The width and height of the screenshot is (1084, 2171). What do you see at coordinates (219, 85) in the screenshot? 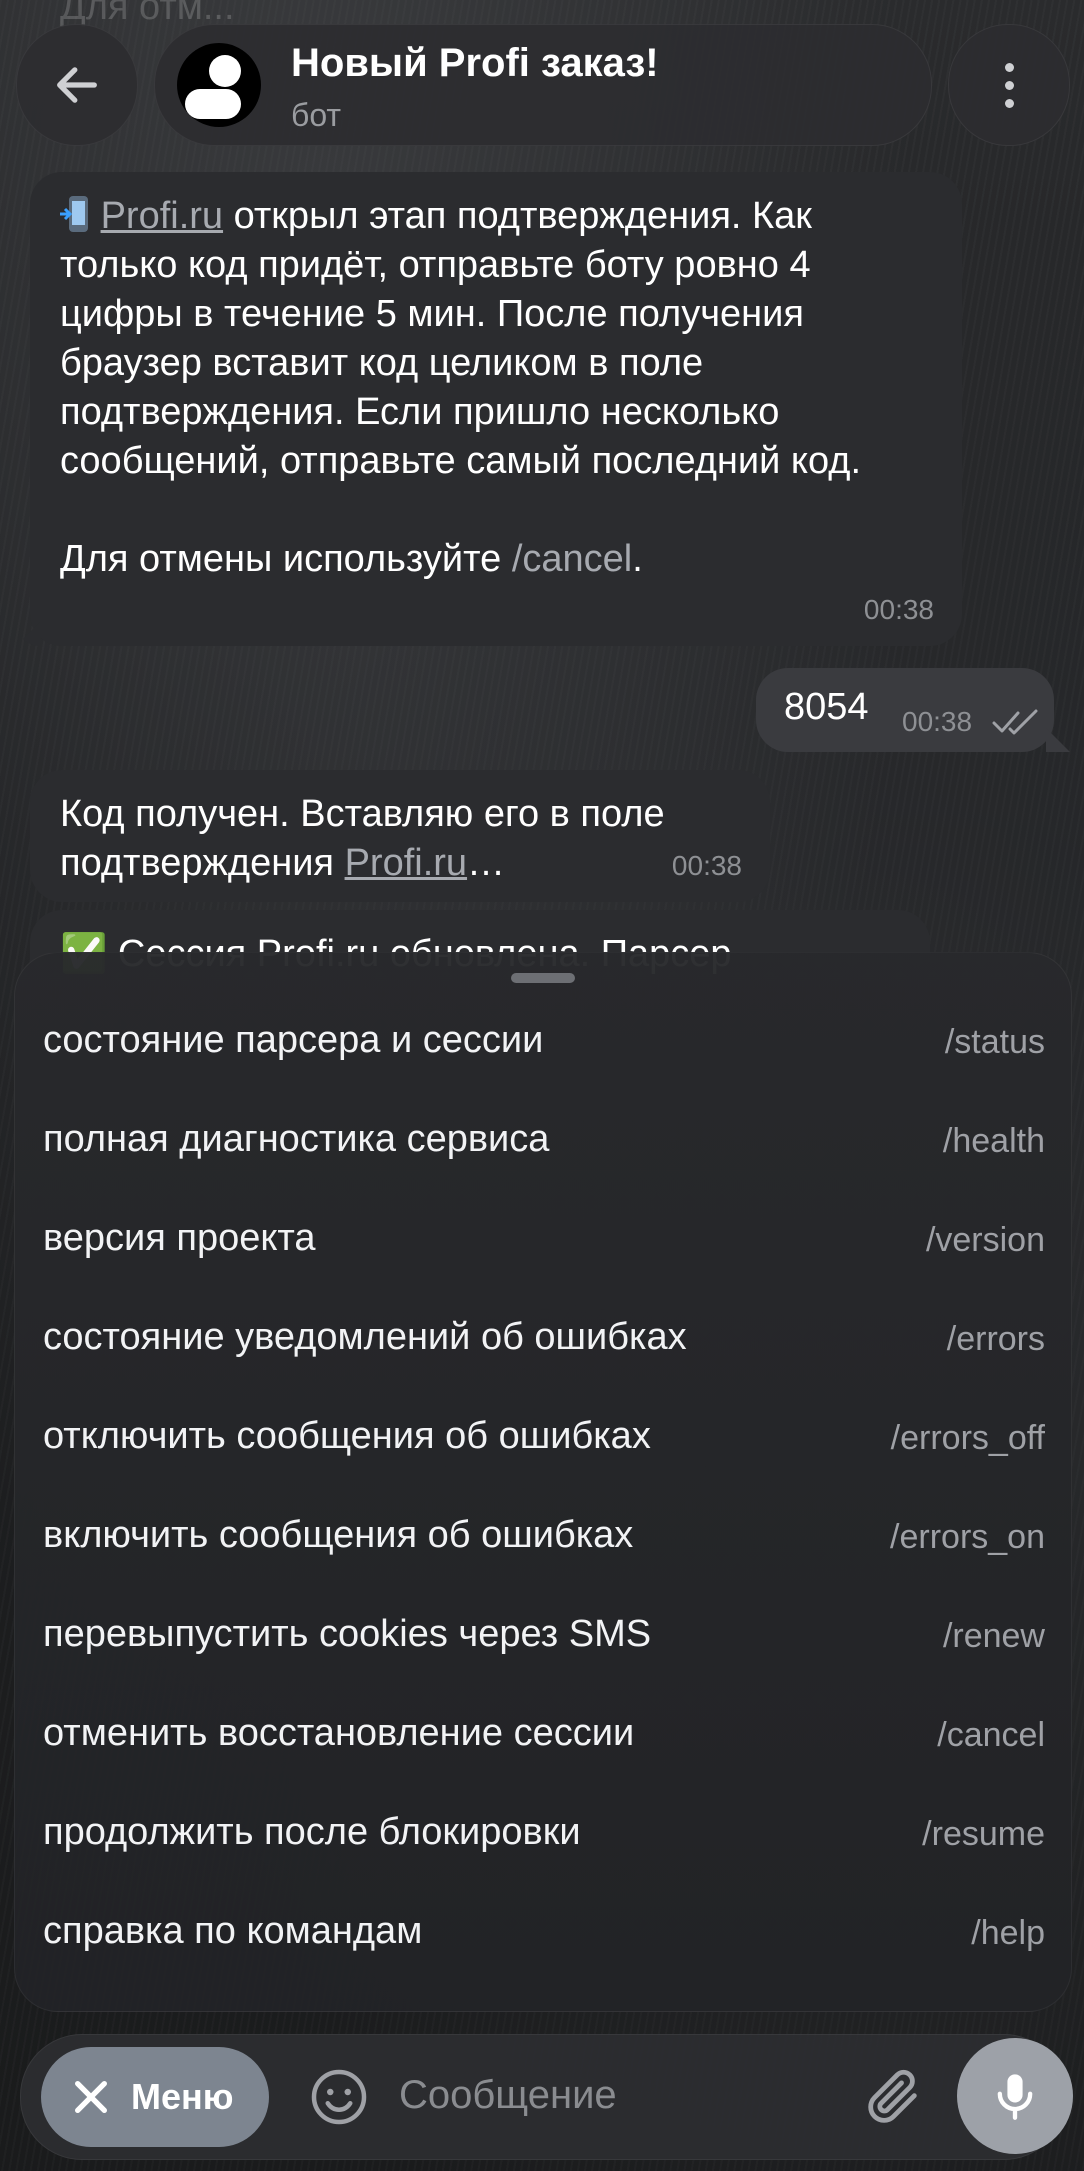
I see `bot-avatar` at bounding box center [219, 85].